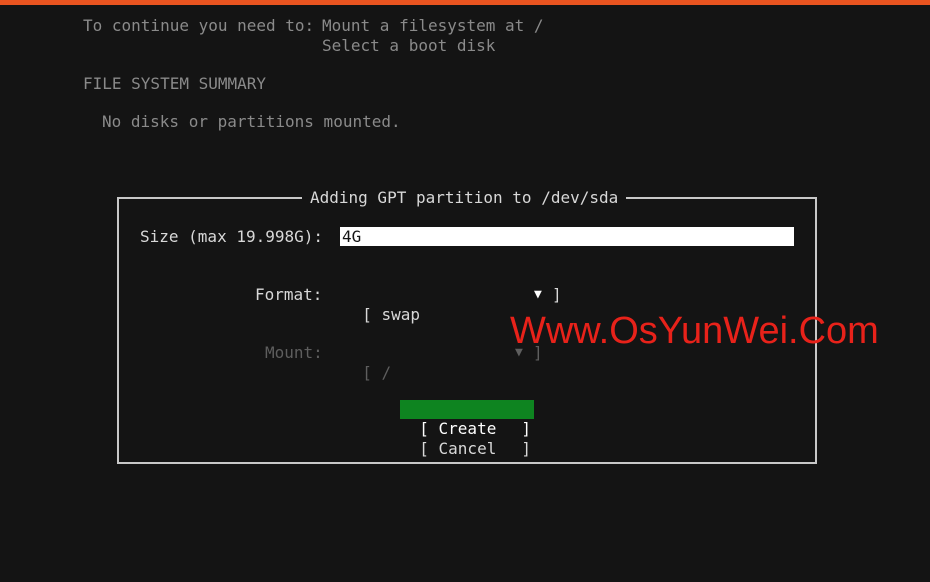 The height and width of the screenshot is (582, 930). What do you see at coordinates (294, 352) in the screenshot?
I see `mount-label: Mount:` at bounding box center [294, 352].